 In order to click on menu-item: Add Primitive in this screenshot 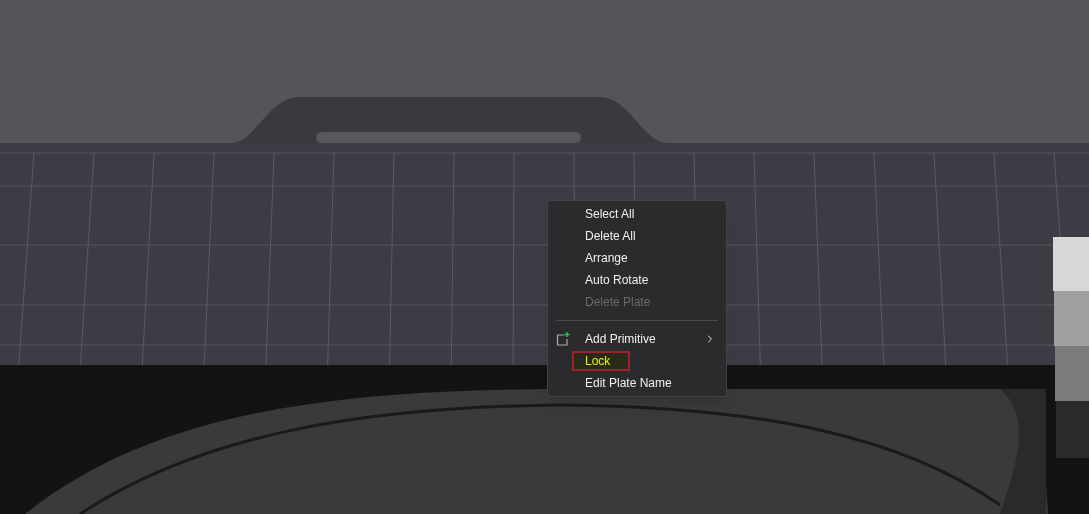, I will do `click(637, 339)`.